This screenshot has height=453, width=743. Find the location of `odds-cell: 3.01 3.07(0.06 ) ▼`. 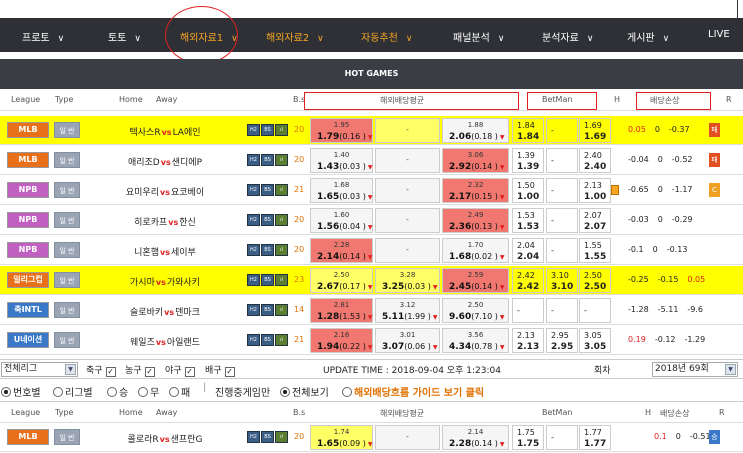

odds-cell: 3.01 3.07(0.06 ) ▼ is located at coordinates (407, 340).